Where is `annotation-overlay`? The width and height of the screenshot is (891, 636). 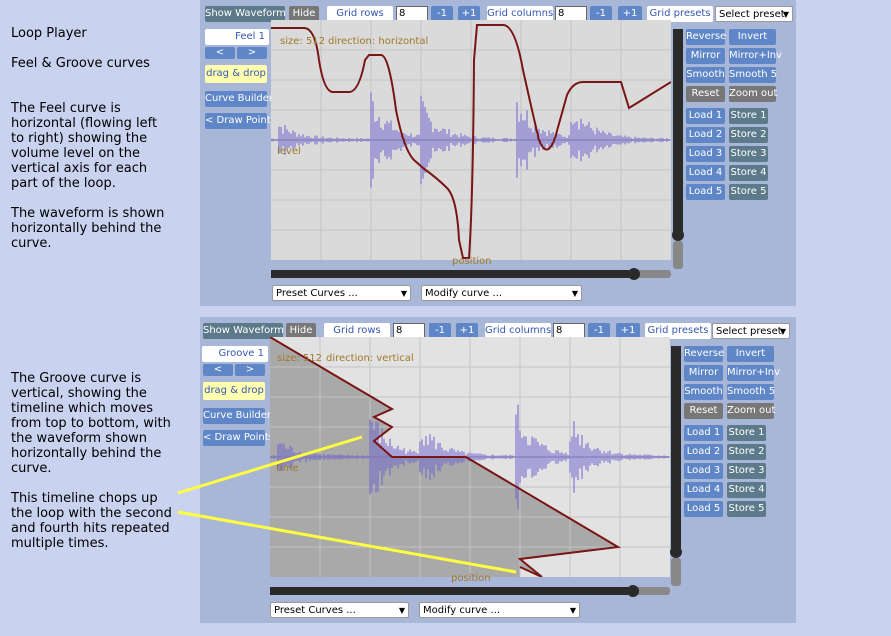 annotation-overlay is located at coordinates (347, 504).